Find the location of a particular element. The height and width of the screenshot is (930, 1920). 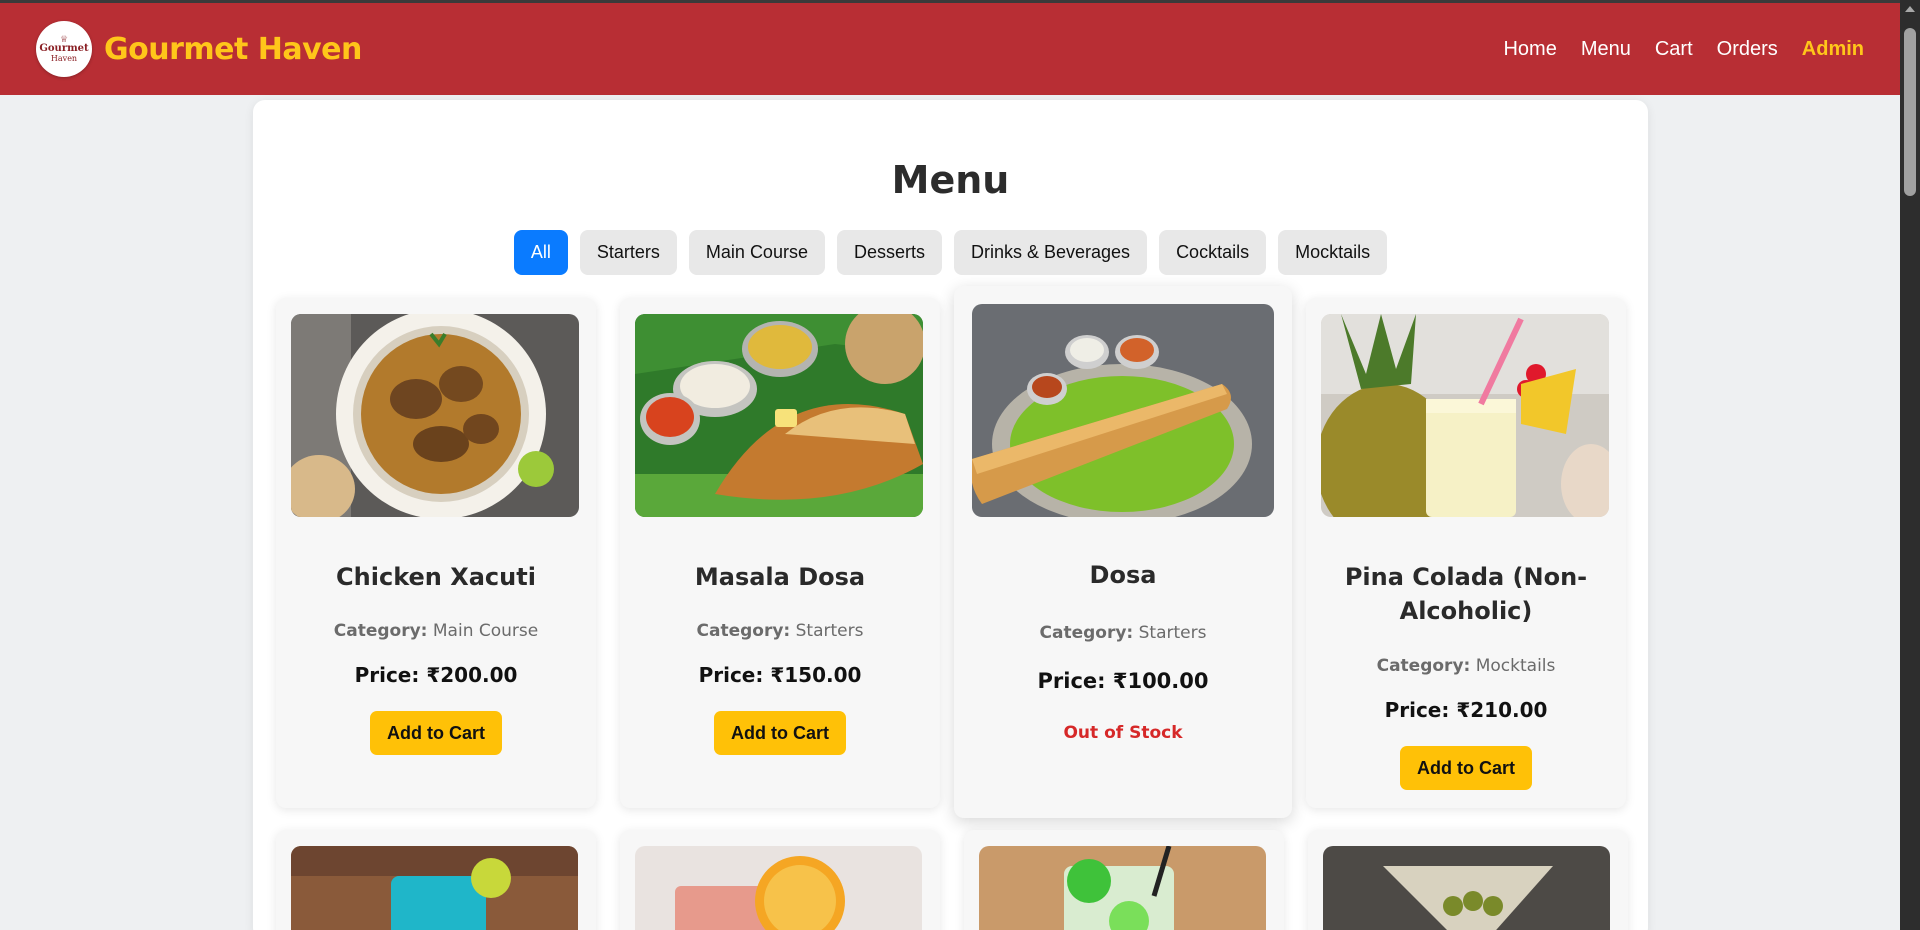

nav-admin: Admin is located at coordinates (1833, 49).